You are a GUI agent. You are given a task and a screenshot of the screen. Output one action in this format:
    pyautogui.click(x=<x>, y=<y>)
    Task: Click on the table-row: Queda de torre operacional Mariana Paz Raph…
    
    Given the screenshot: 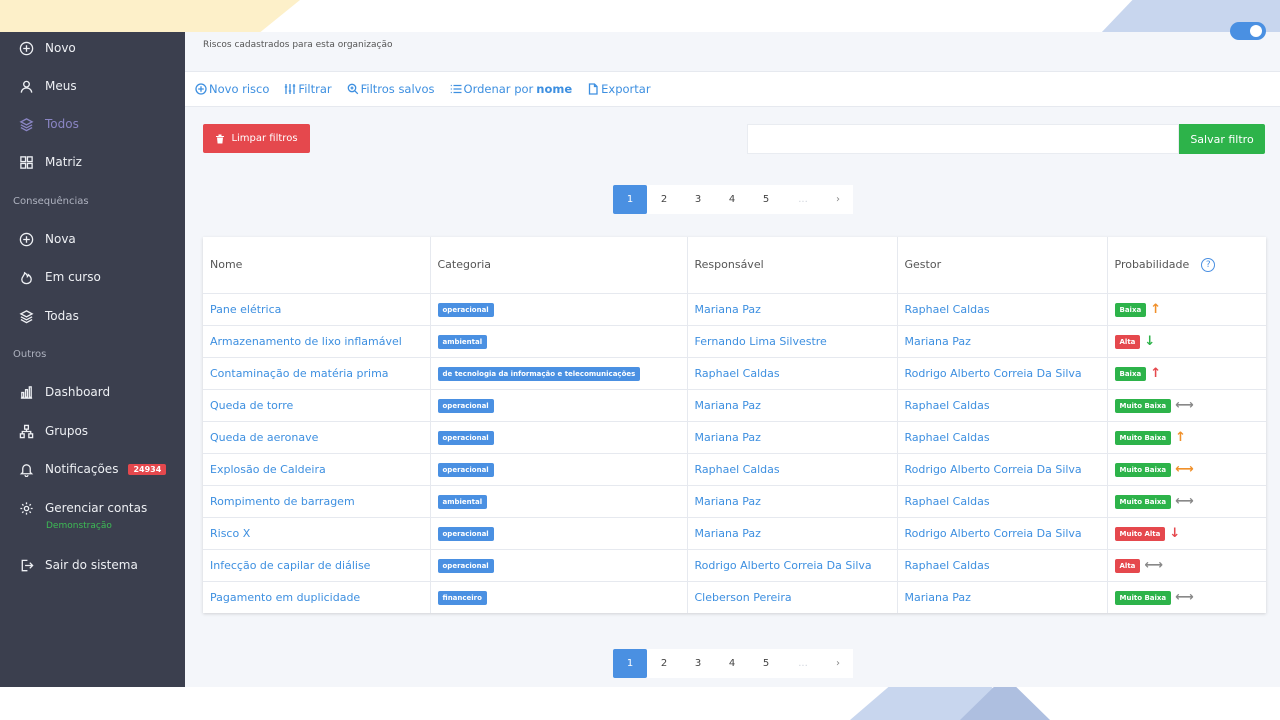 What is the action you would take?
    pyautogui.click(x=734, y=404)
    